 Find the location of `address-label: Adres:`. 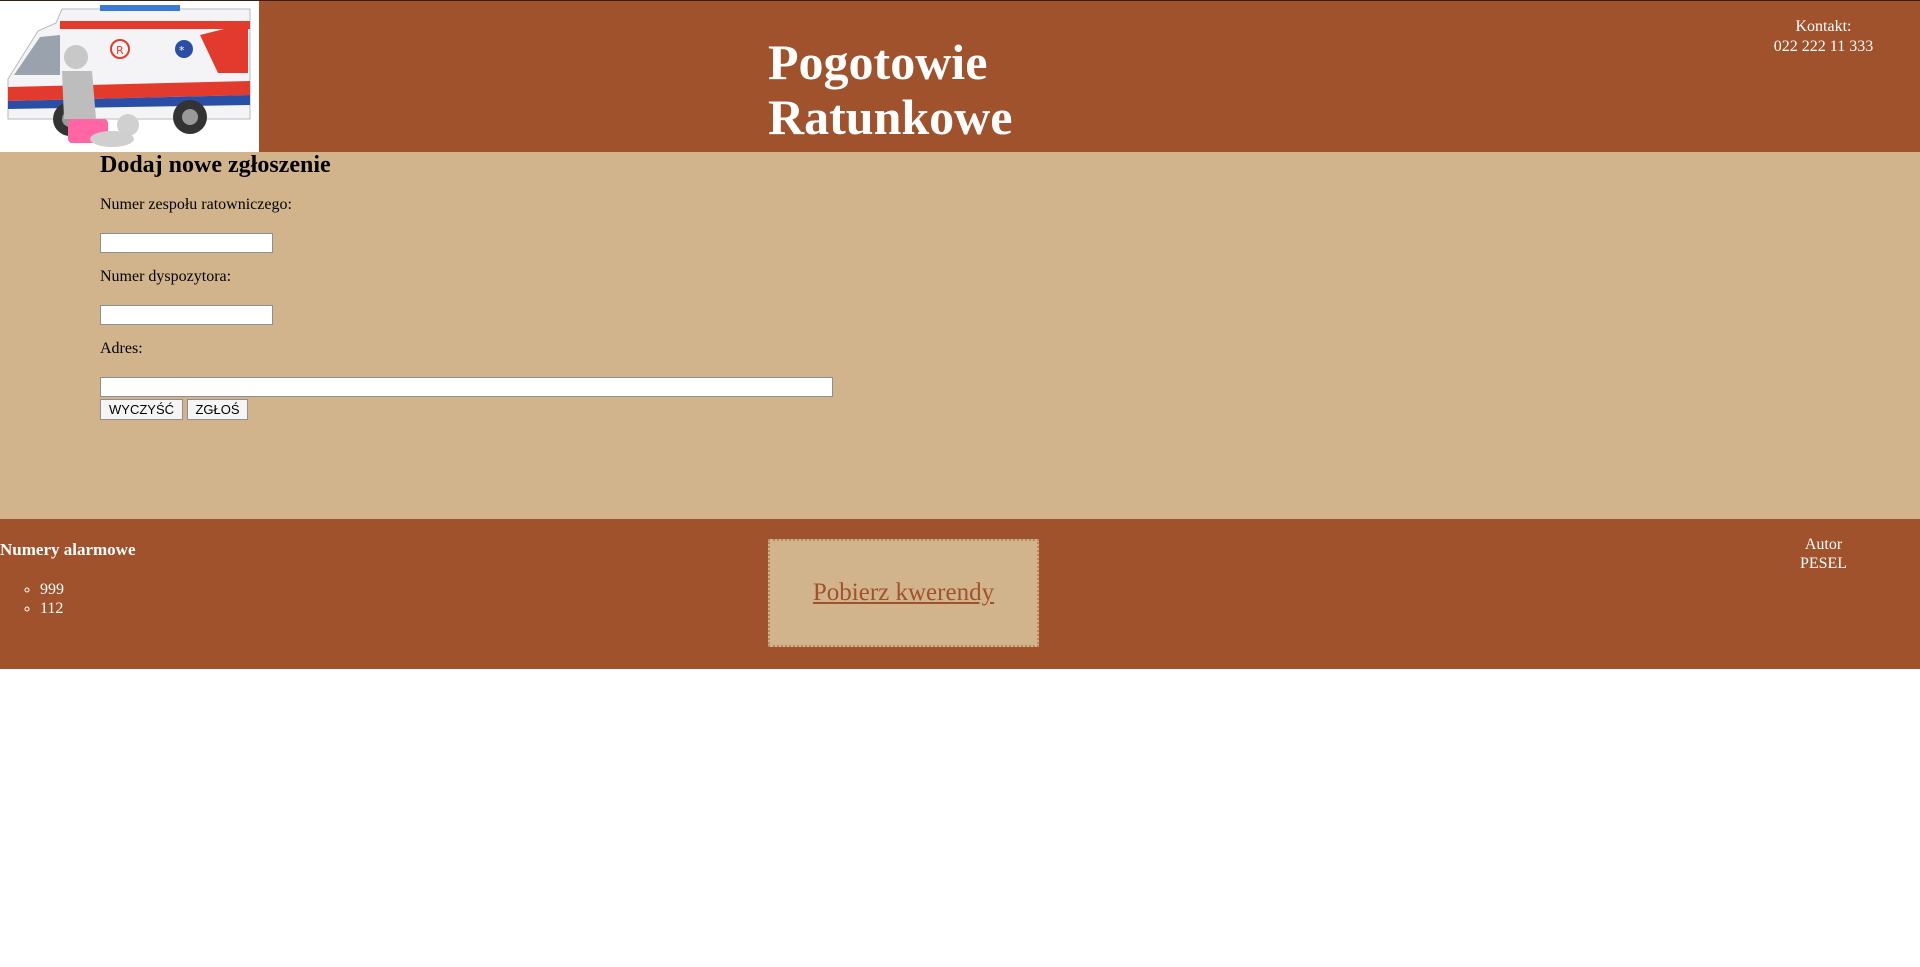

address-label: Adres: is located at coordinates (121, 348).